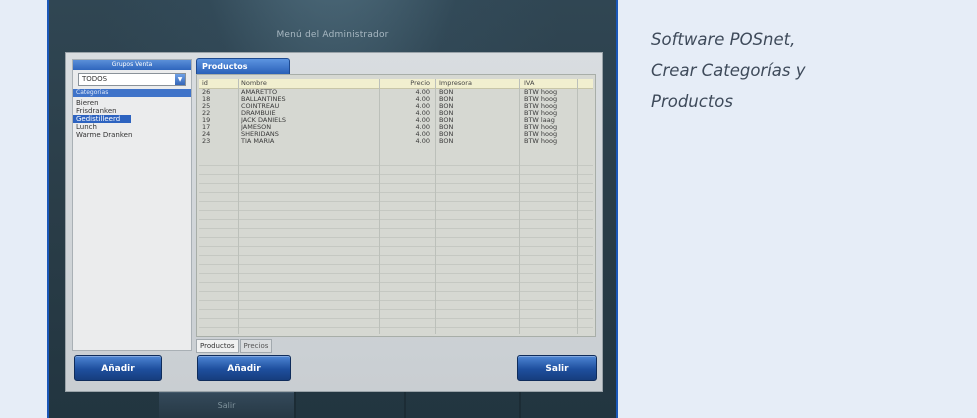  Describe the element at coordinates (206, 141) in the screenshot. I see `cell-id: 23` at that location.